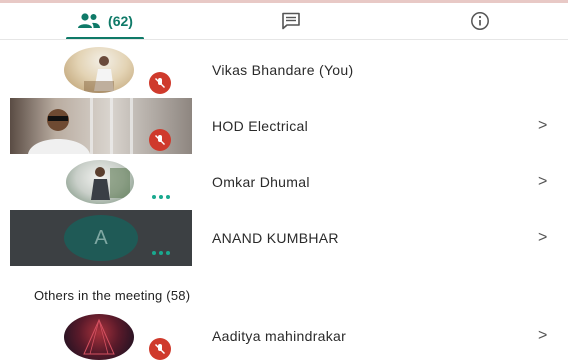  I want to click on participant-name: Aaditya mahindrakar, so click(279, 336).